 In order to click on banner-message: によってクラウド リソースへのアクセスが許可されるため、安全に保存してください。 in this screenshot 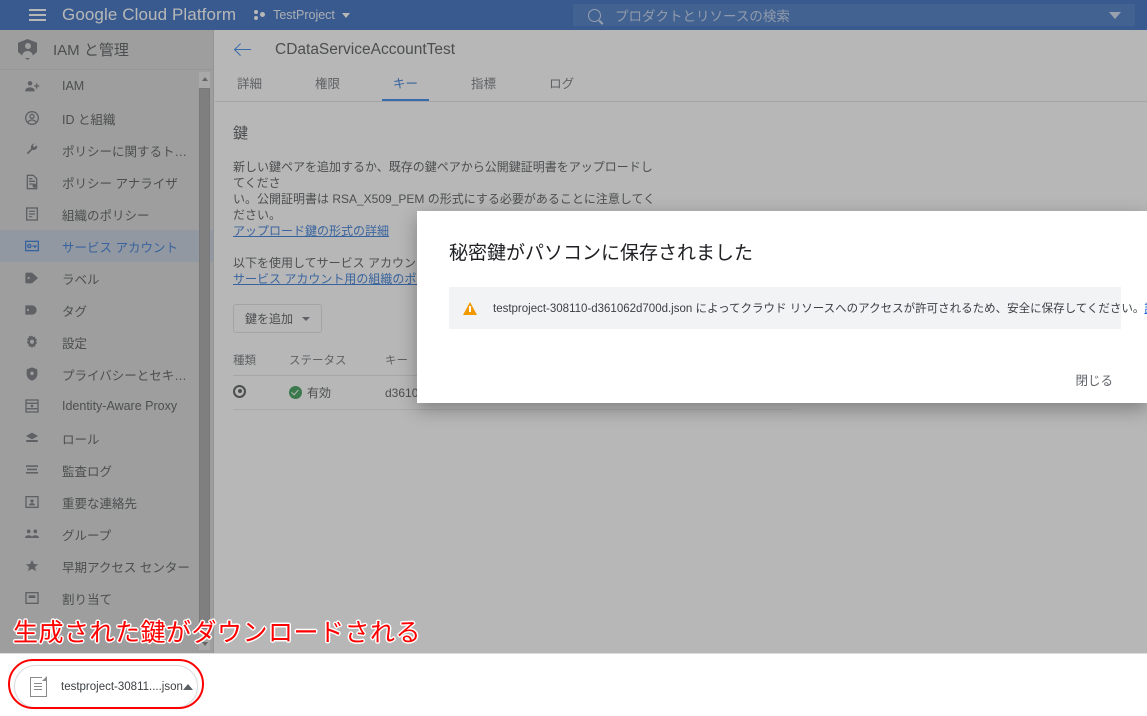, I will do `click(918, 309)`.